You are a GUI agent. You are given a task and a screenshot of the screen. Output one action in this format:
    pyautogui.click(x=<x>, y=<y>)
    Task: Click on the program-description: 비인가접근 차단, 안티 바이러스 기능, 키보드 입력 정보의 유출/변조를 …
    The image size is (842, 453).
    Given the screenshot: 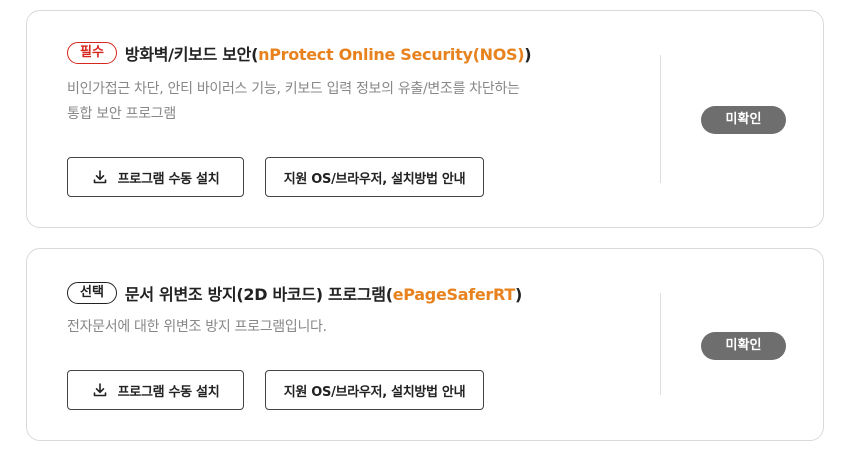 What is the action you would take?
    pyautogui.click(x=327, y=102)
    